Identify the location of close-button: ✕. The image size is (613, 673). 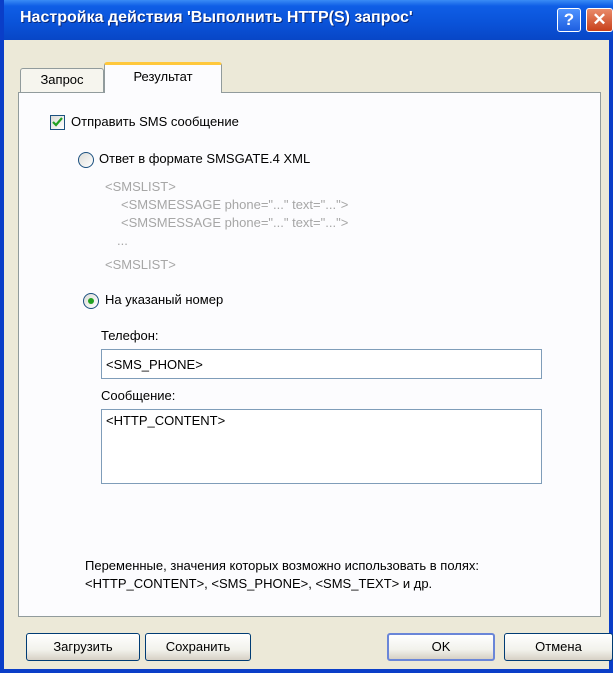
(599, 20).